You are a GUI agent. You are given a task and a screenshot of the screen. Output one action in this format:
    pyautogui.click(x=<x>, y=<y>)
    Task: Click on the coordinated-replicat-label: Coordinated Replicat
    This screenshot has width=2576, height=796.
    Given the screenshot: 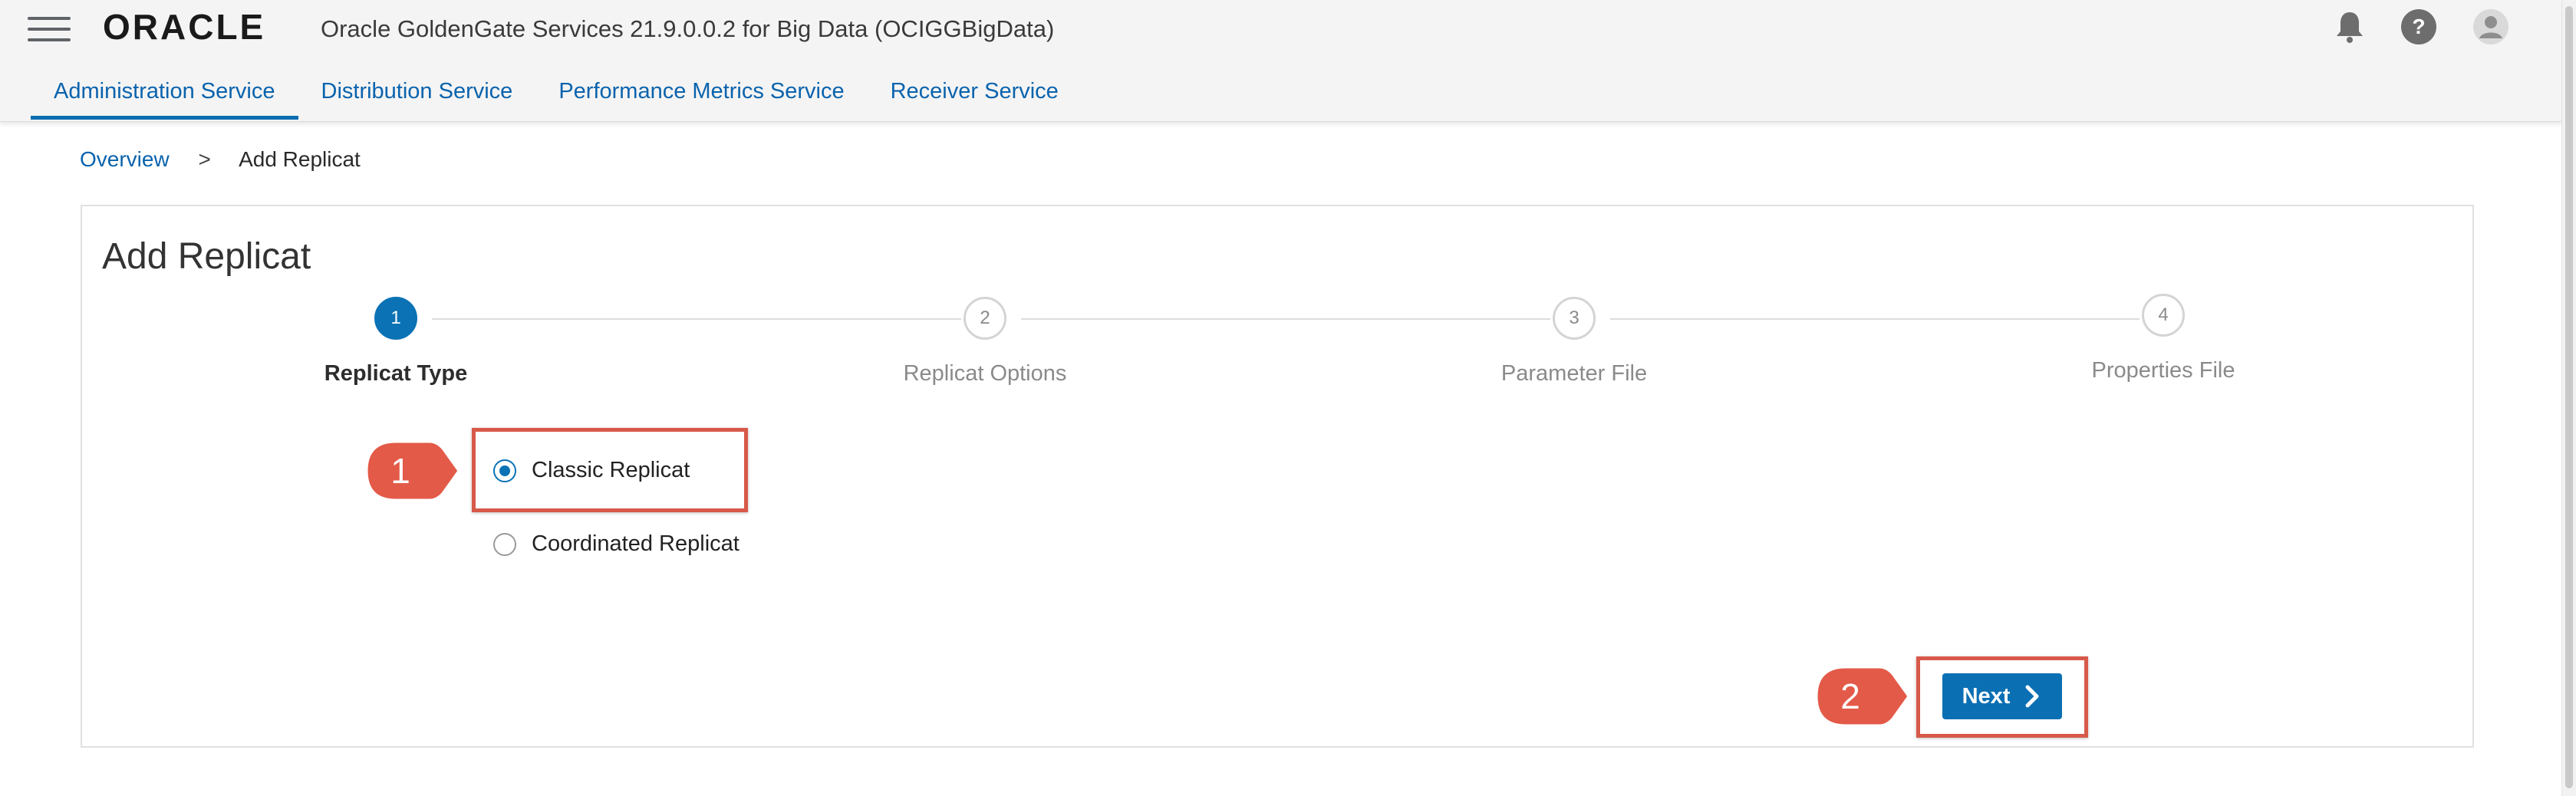 What is the action you would take?
    pyautogui.click(x=636, y=543)
    